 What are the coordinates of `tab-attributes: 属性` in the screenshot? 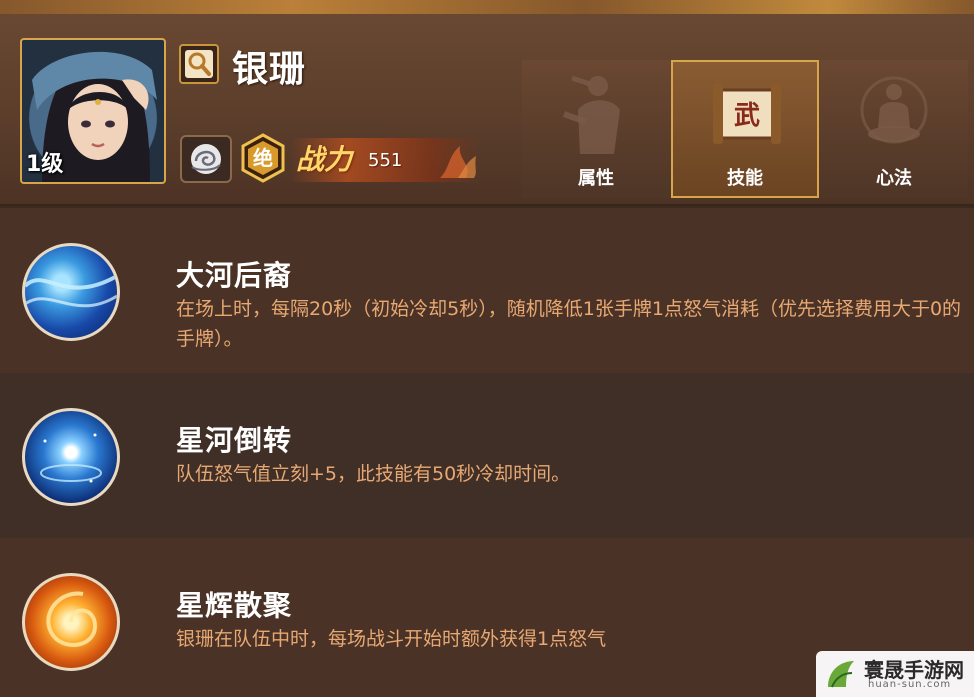 It's located at (596, 129).